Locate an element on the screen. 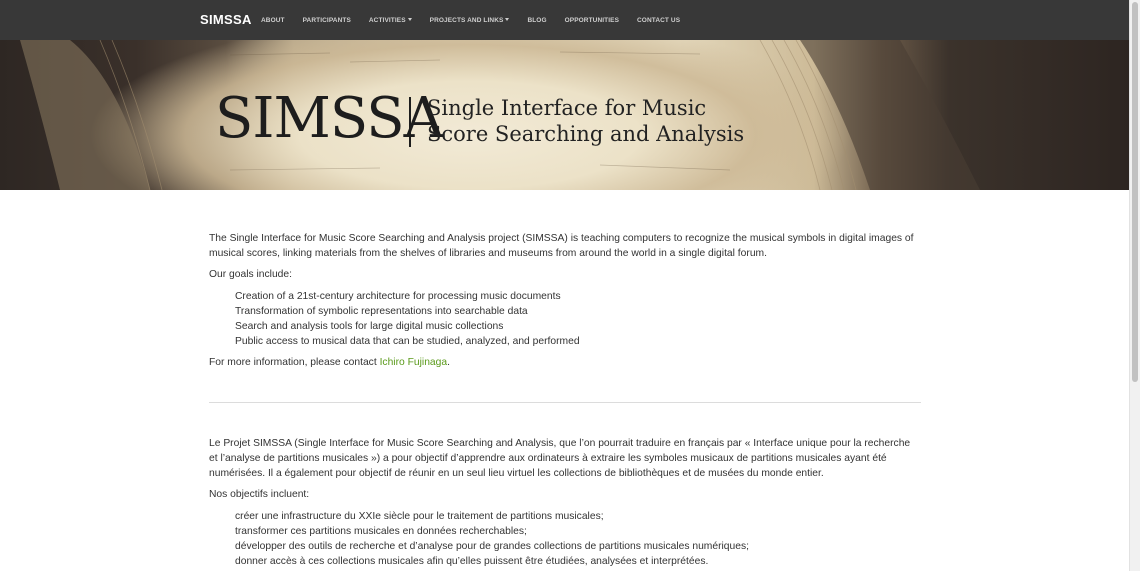  nav-item-about: About is located at coordinates (273, 20).